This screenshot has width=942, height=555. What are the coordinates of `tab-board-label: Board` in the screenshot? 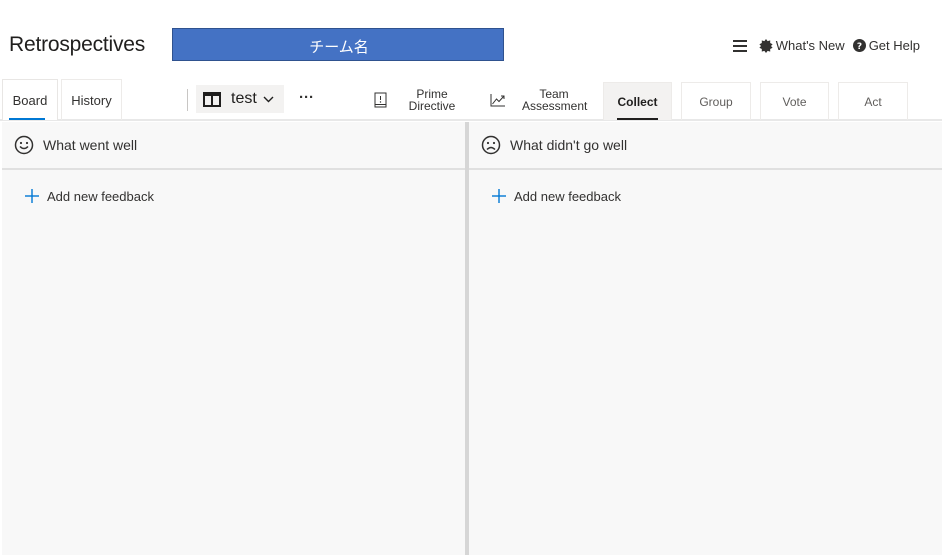 It's located at (30, 100).